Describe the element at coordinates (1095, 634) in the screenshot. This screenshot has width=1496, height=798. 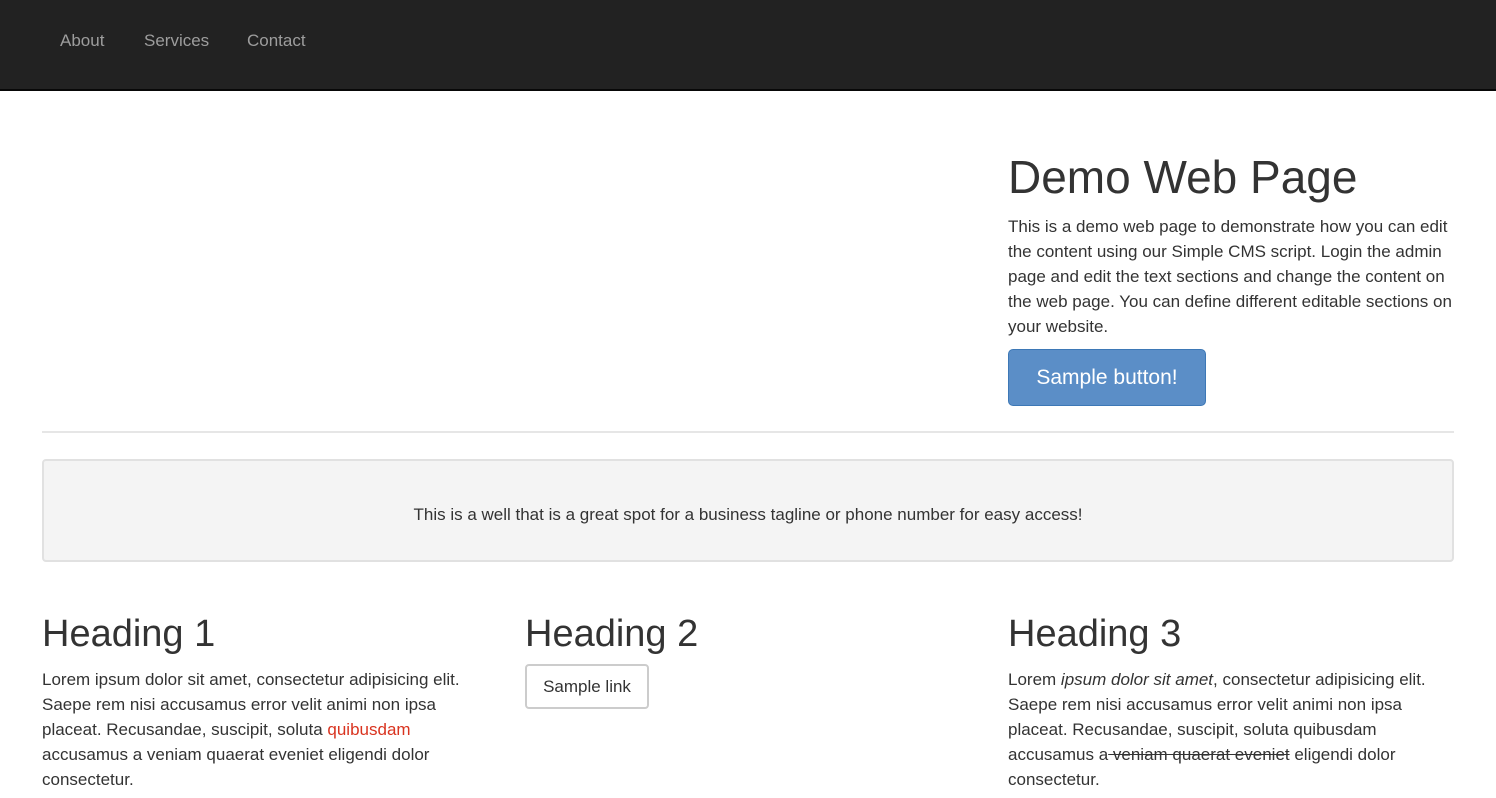
I see `heading-3: Heading 3` at that location.